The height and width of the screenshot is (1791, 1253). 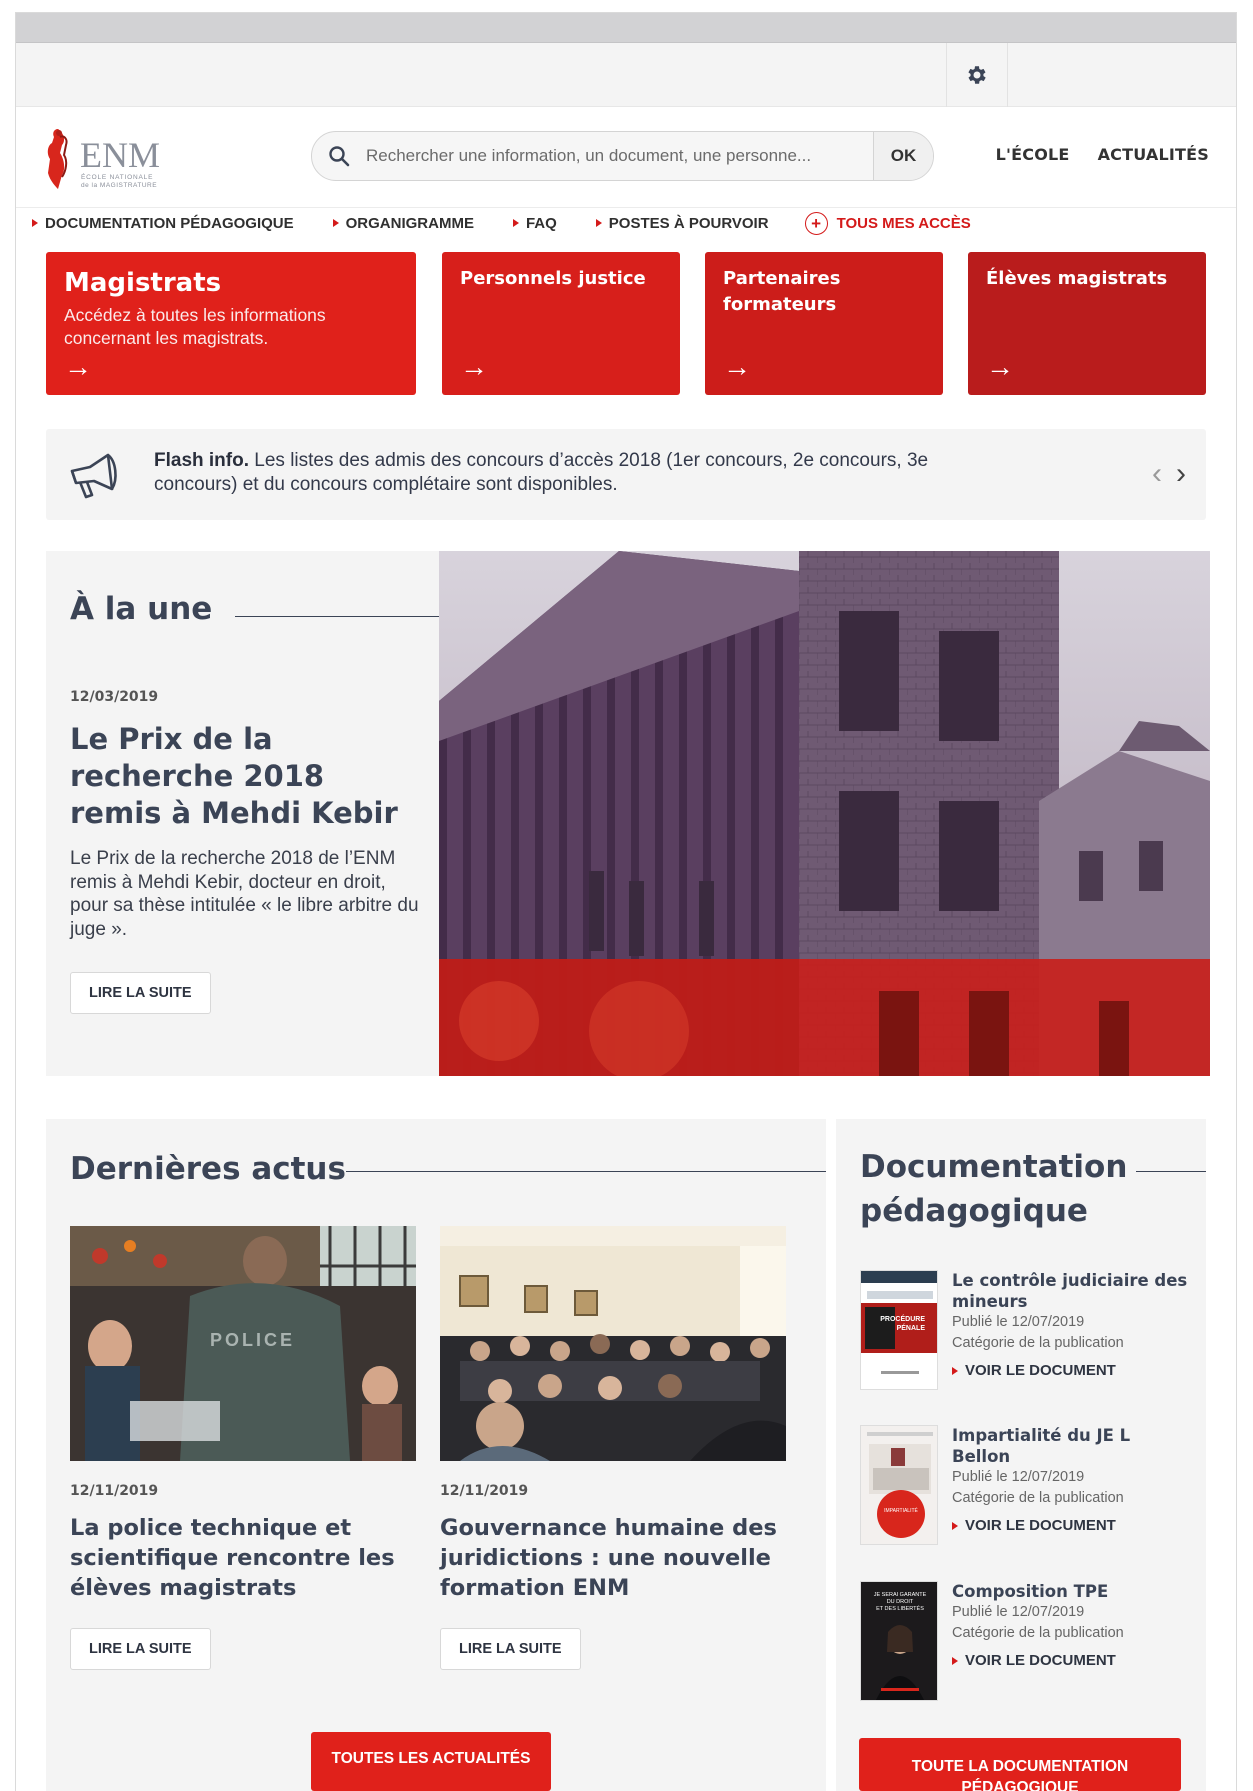 I want to click on quick-link-tous-mes-acces: + TOUS MES ACCÈS, so click(x=887, y=223).